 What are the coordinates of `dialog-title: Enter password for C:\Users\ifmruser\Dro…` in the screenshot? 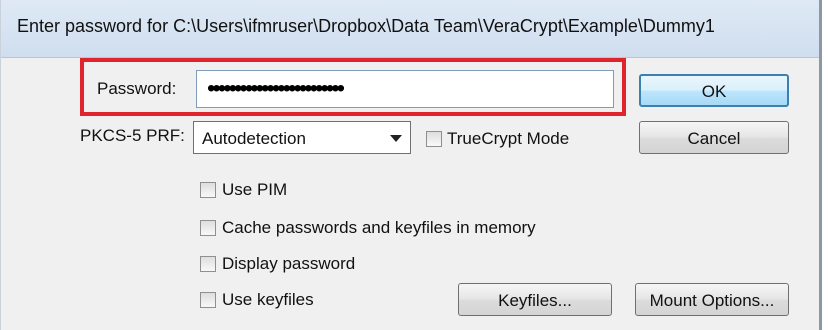 It's located at (366, 26).